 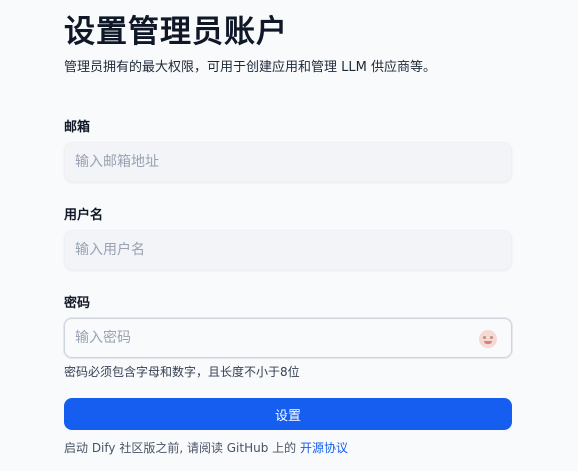 I want to click on submit-button: 设置, so click(x=288, y=414).